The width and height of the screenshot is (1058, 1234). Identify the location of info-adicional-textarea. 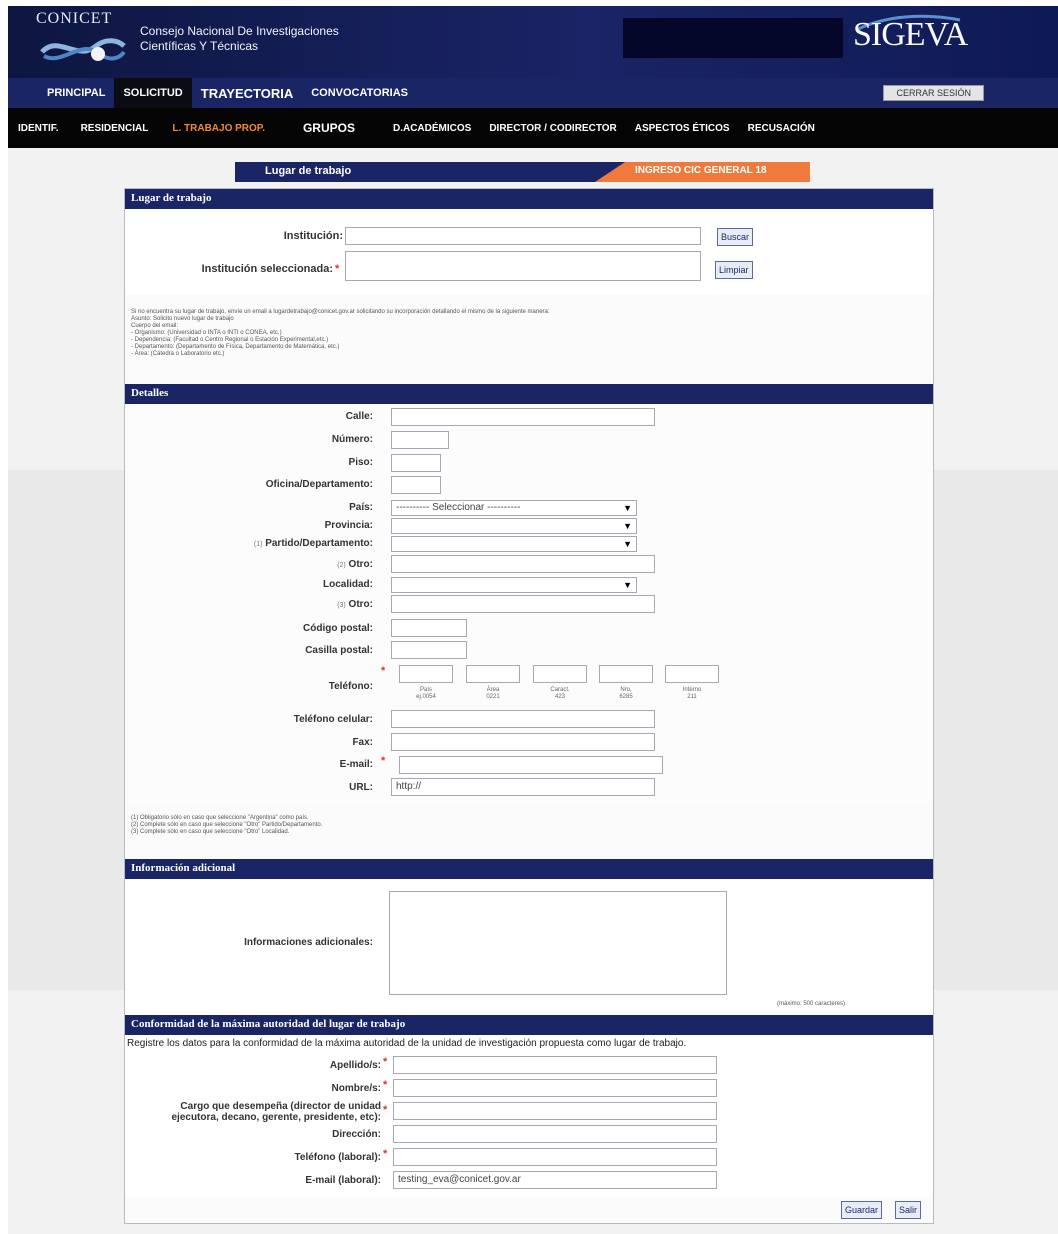
(558, 943).